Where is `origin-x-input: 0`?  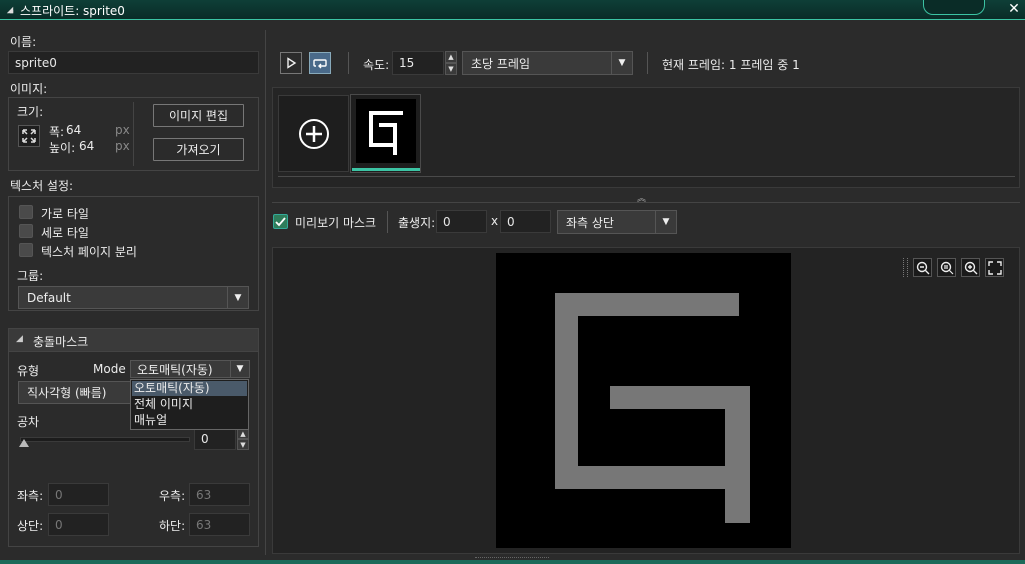 origin-x-input: 0 is located at coordinates (461, 221).